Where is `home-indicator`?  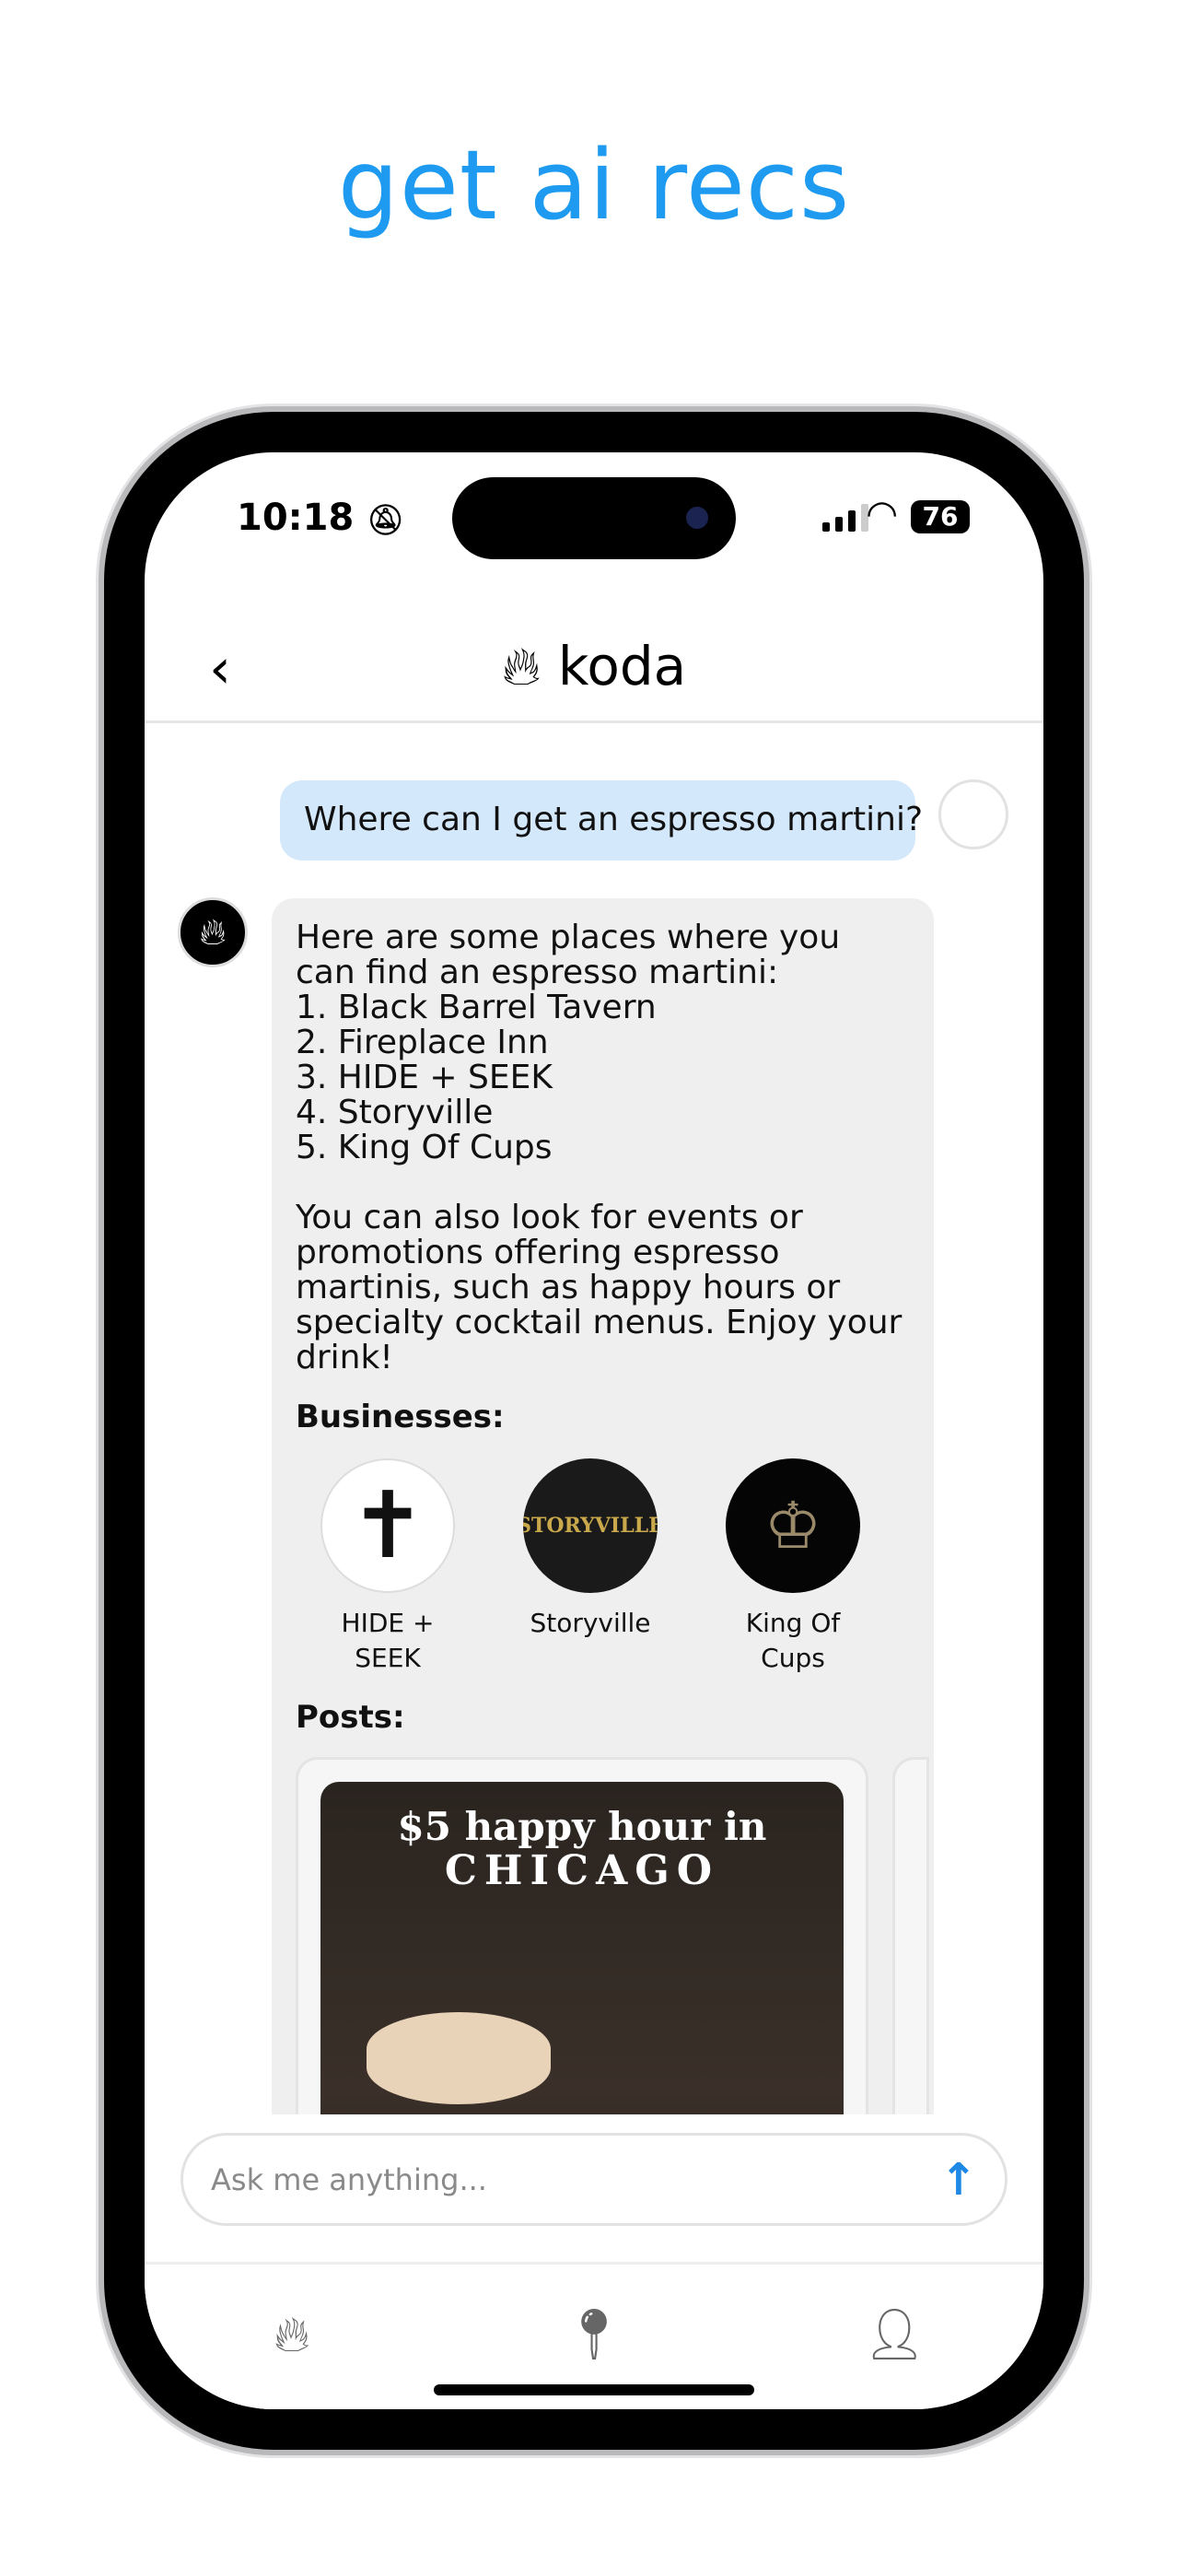
home-indicator is located at coordinates (594, 2389).